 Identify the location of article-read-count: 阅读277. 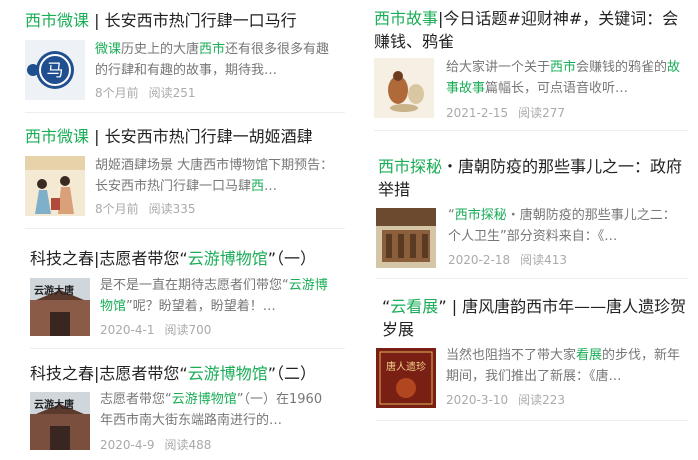
(542, 113).